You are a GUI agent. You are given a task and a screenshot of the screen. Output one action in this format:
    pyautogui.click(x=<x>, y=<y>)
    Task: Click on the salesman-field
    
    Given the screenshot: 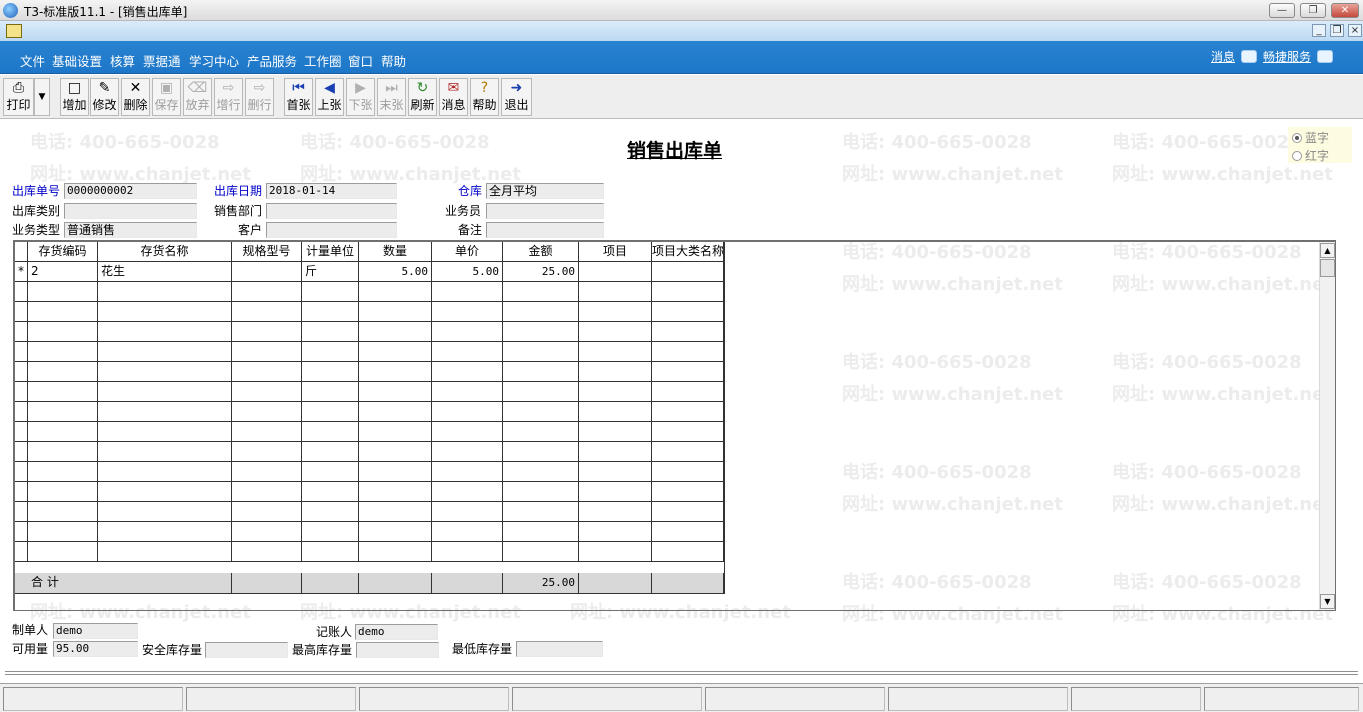 What is the action you would take?
    pyautogui.click(x=545, y=211)
    